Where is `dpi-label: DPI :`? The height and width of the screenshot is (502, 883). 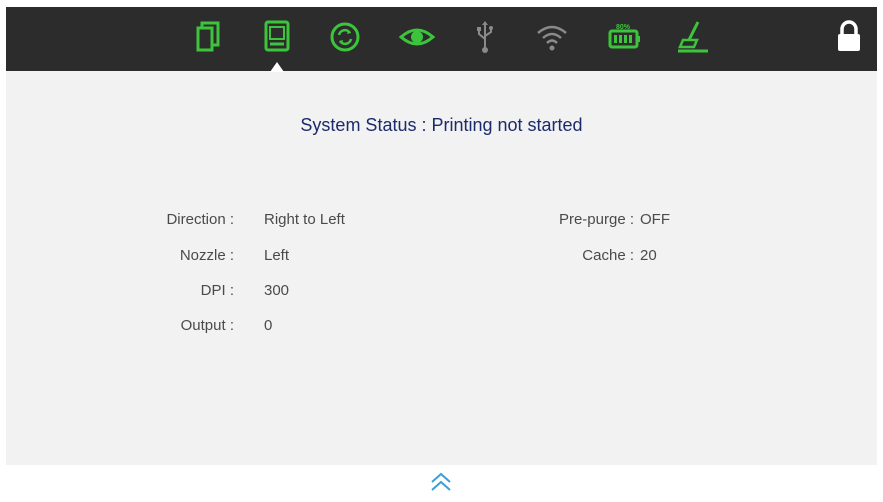
dpi-label: DPI : is located at coordinates (217, 290).